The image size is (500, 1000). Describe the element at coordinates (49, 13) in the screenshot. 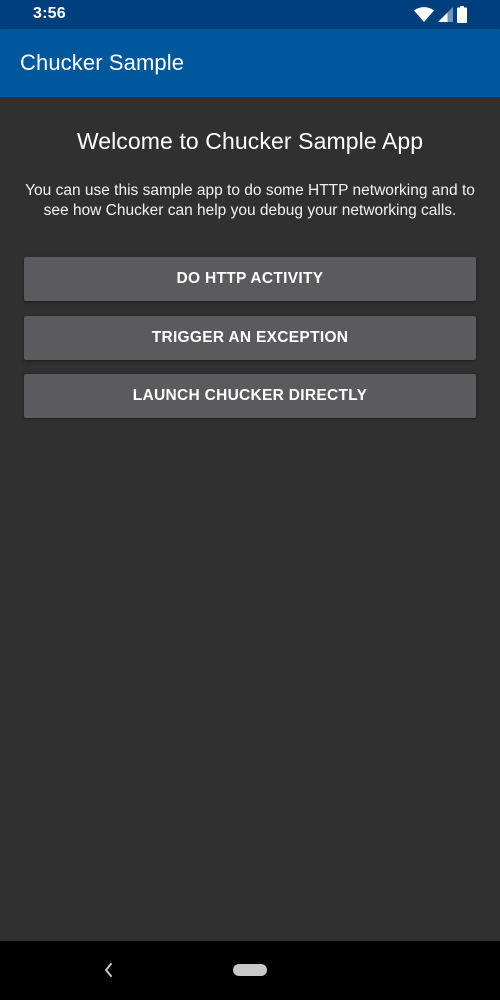

I see `status-time: 3:56` at that location.